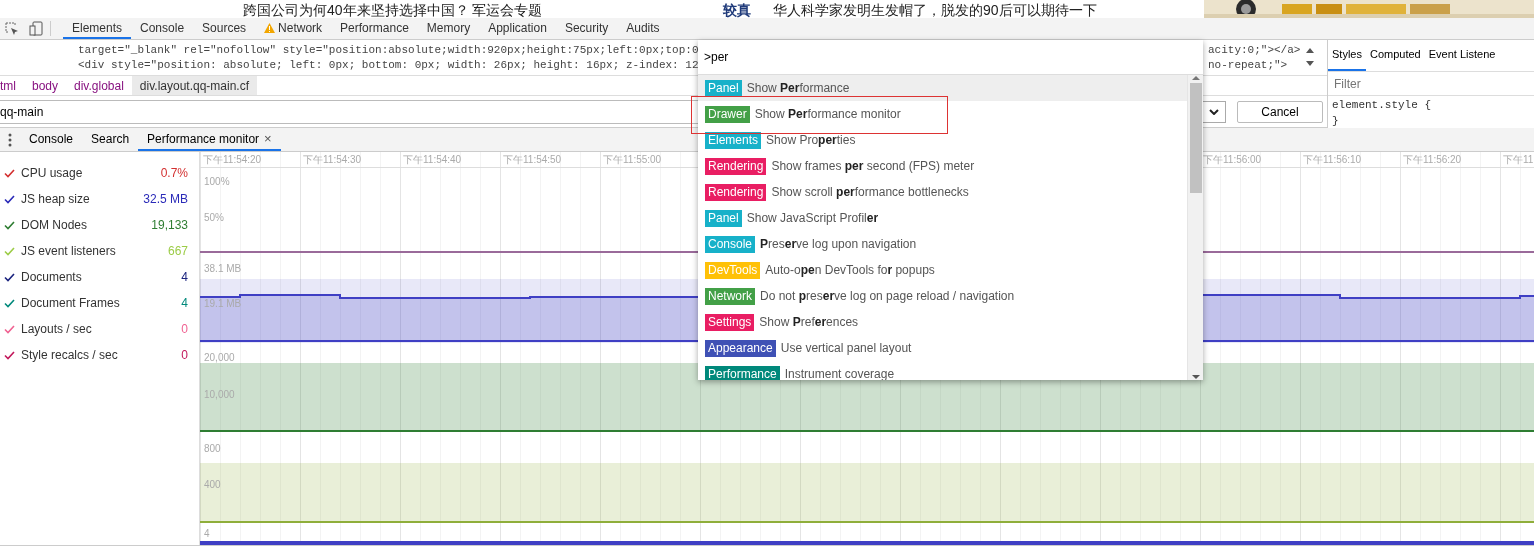 This screenshot has width=1534, height=560. Describe the element at coordinates (1195, 377) in the screenshot. I see `scroll-down-icon` at that location.